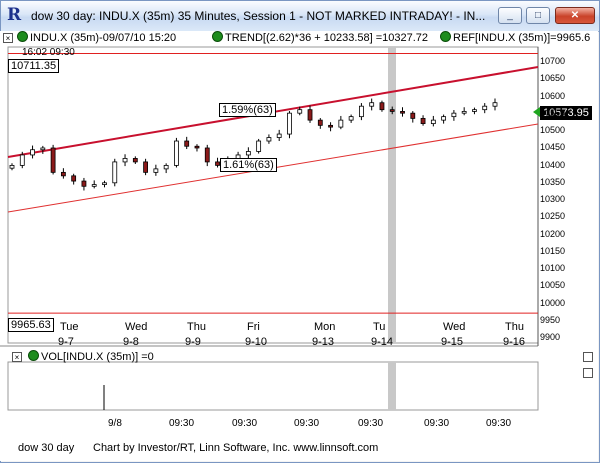 Image resolution: width=600 pixels, height=463 pixels. What do you see at coordinates (48, 52) in the screenshot?
I see `cursor-time-readout: 16:02 09:30` at bounding box center [48, 52].